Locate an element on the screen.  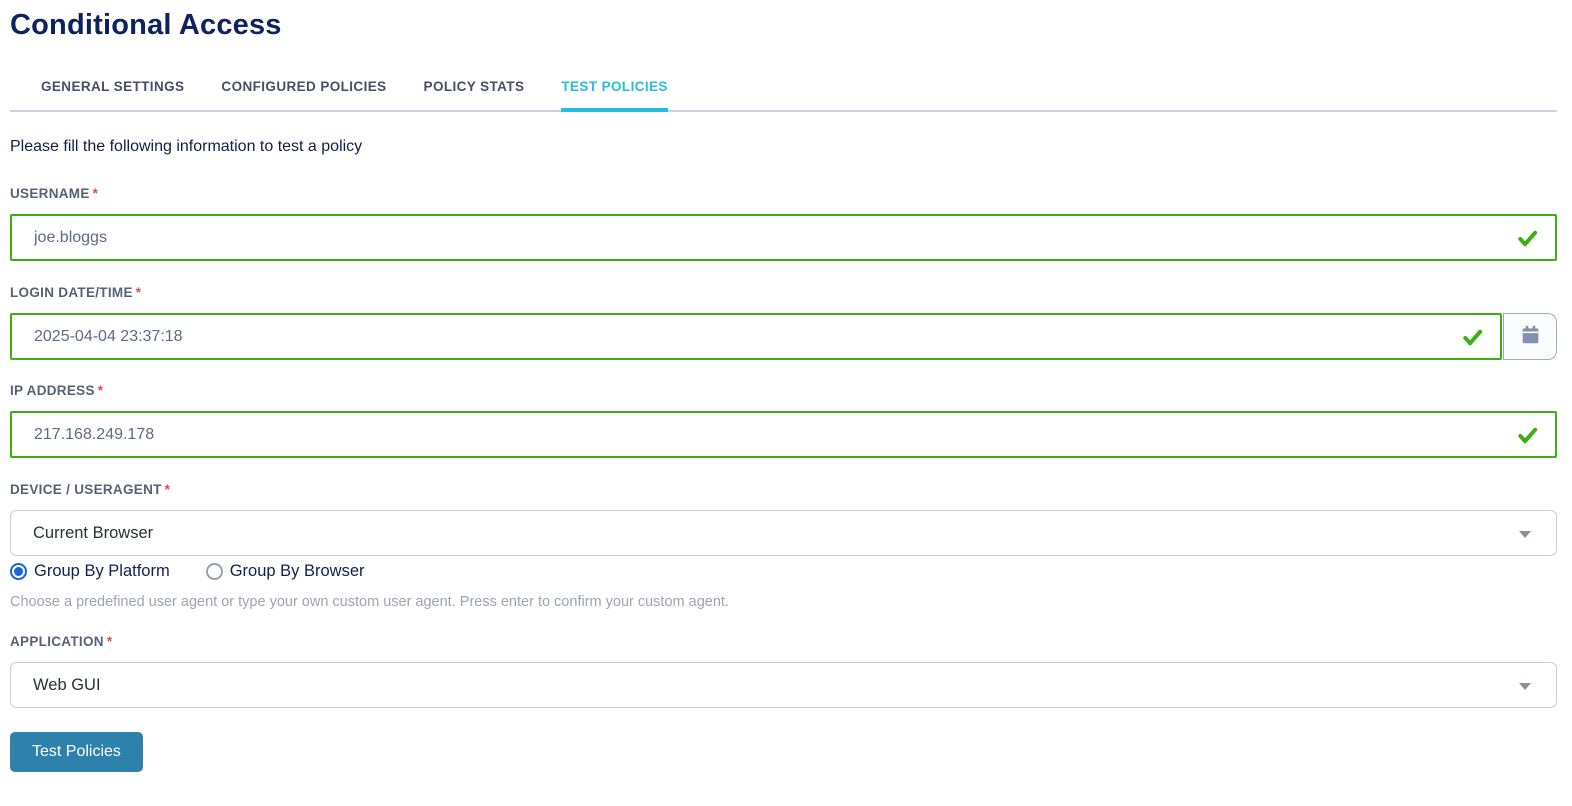
login-datetime-input is located at coordinates (756, 336).